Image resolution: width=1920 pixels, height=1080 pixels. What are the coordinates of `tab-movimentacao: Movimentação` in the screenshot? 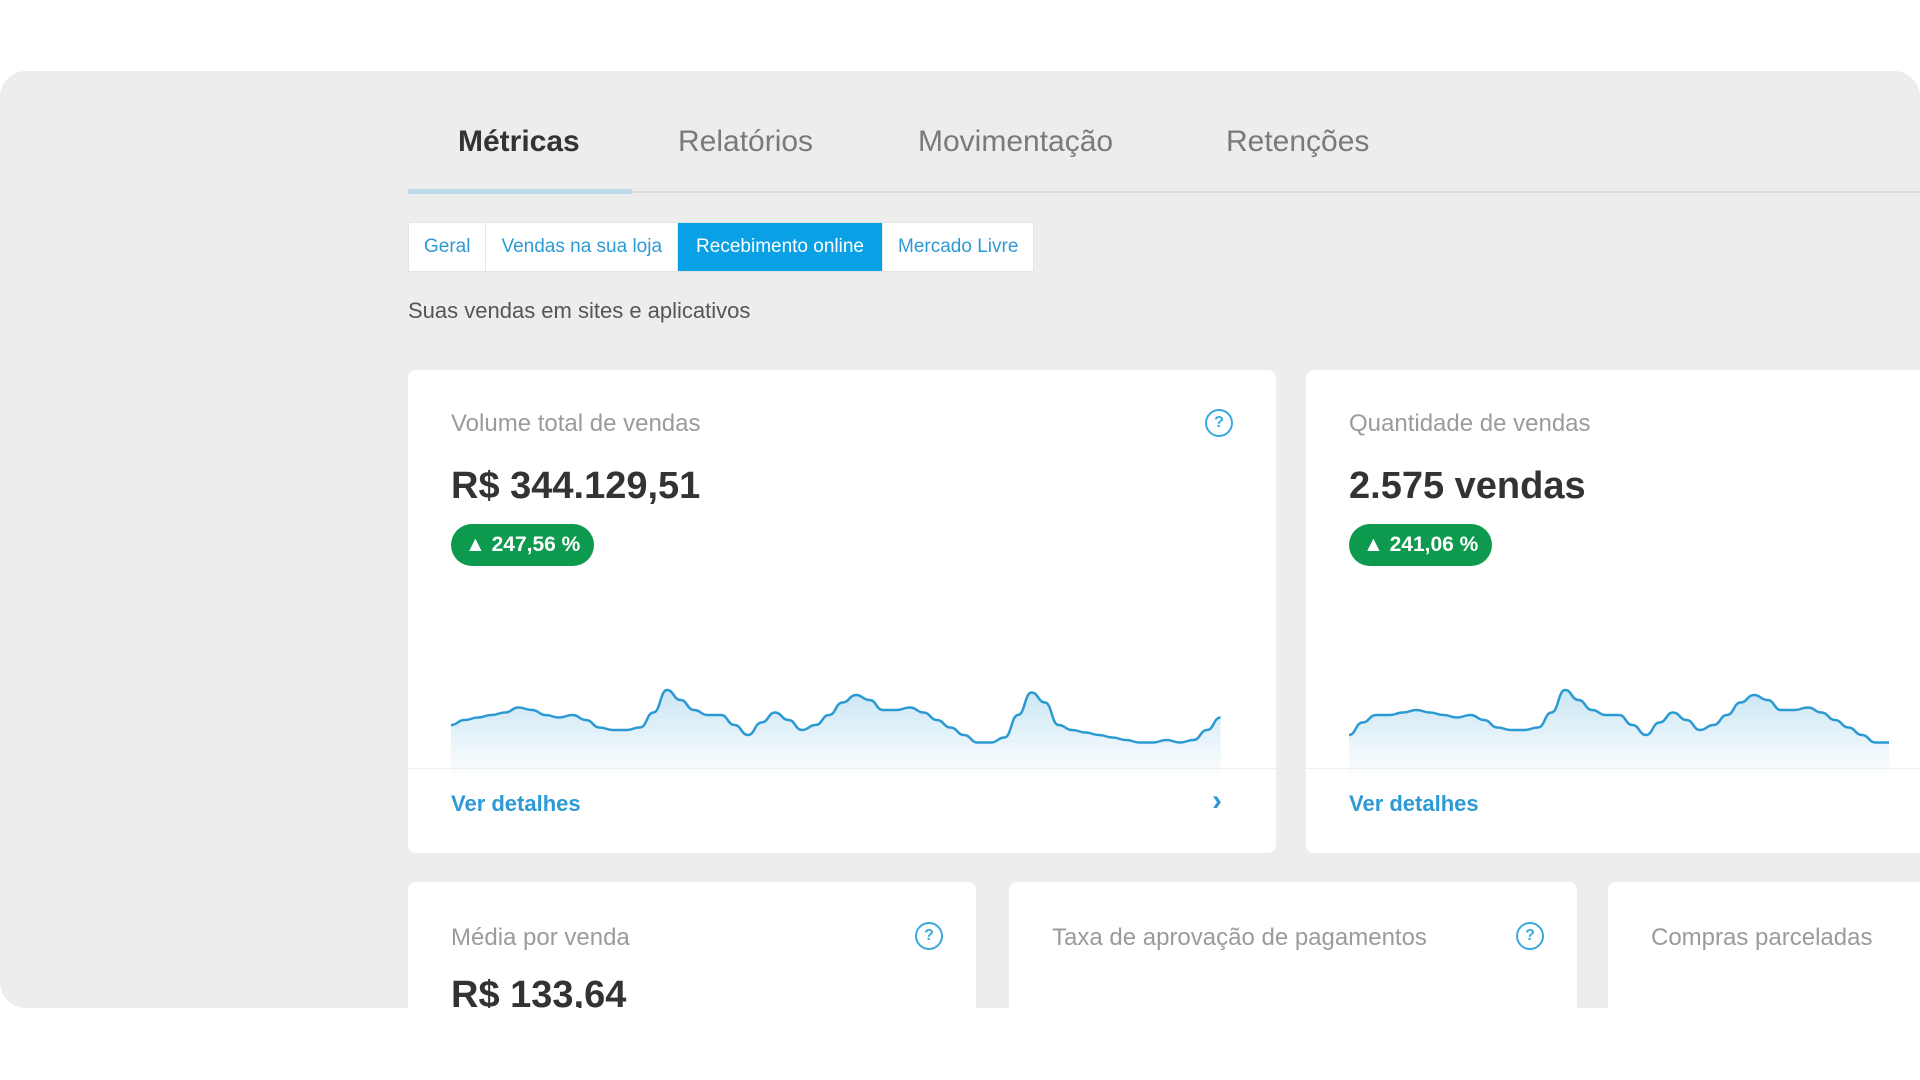 It's located at (1015, 142).